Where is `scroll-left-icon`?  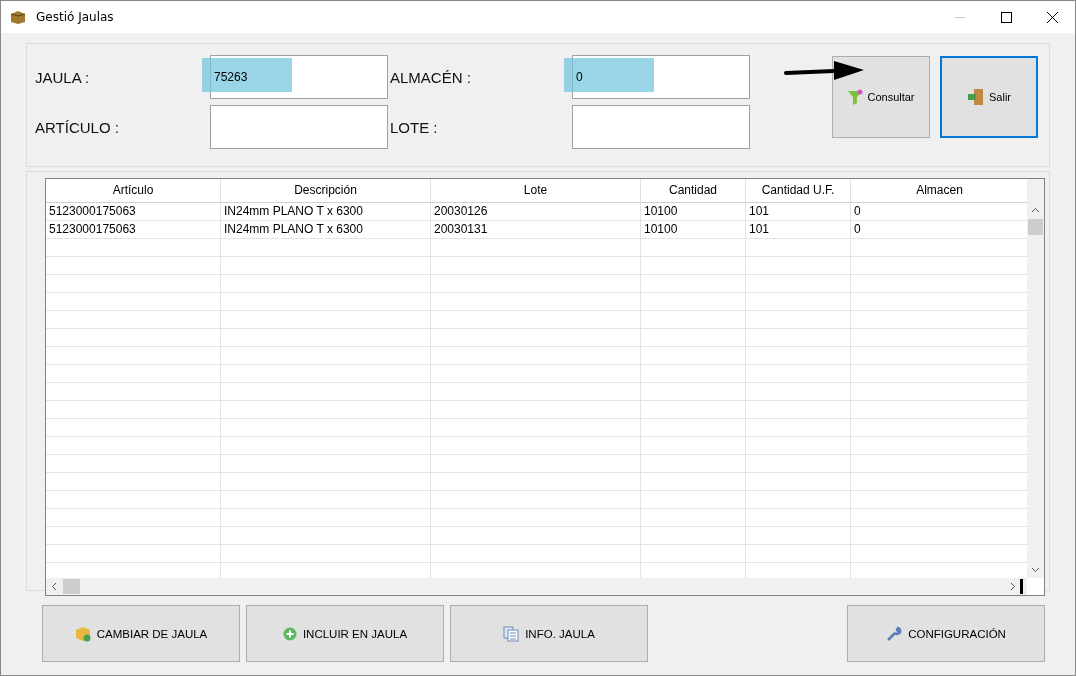
scroll-left-icon is located at coordinates (54, 586).